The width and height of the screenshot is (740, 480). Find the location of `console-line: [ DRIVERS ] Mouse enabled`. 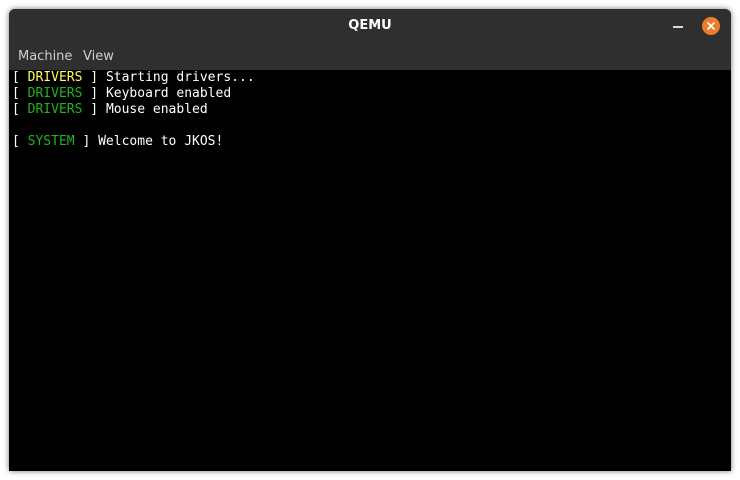

console-line: [ DRIVERS ] Mouse enabled is located at coordinates (110, 110).